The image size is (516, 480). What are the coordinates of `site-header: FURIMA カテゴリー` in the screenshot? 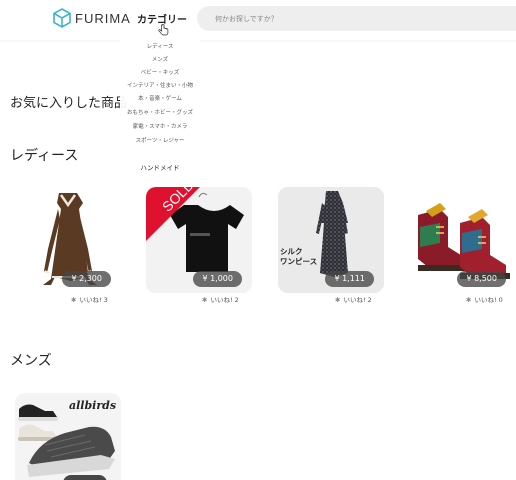 It's located at (258, 20).